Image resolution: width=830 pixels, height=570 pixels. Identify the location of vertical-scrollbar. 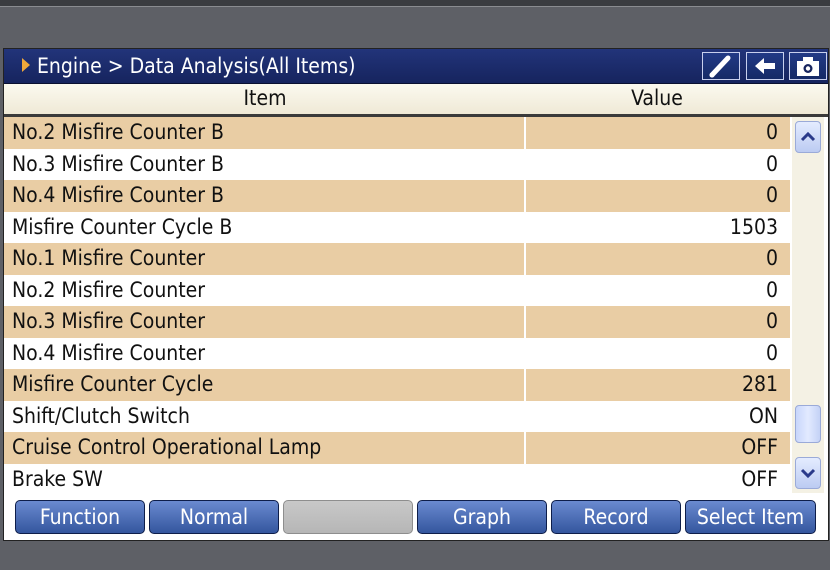
(808, 305).